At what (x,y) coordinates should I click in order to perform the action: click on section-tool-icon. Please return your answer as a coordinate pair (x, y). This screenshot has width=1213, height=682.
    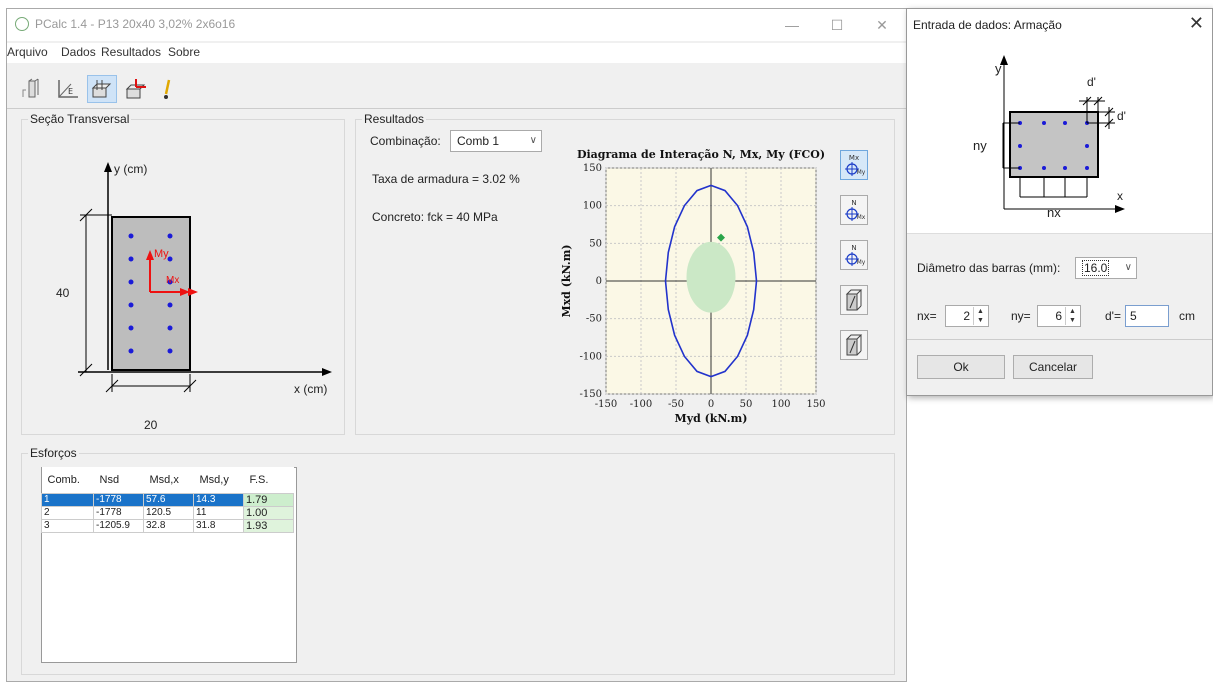
    Looking at the image, I should click on (32, 89).